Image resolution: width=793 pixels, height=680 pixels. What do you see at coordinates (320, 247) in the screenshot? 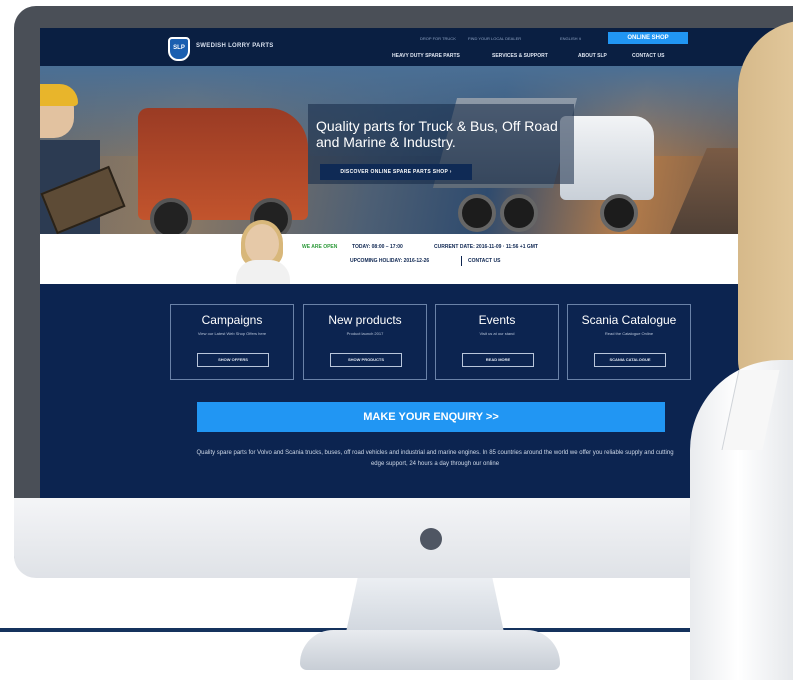
I see `open-status: WE ARE OPEN` at bounding box center [320, 247].